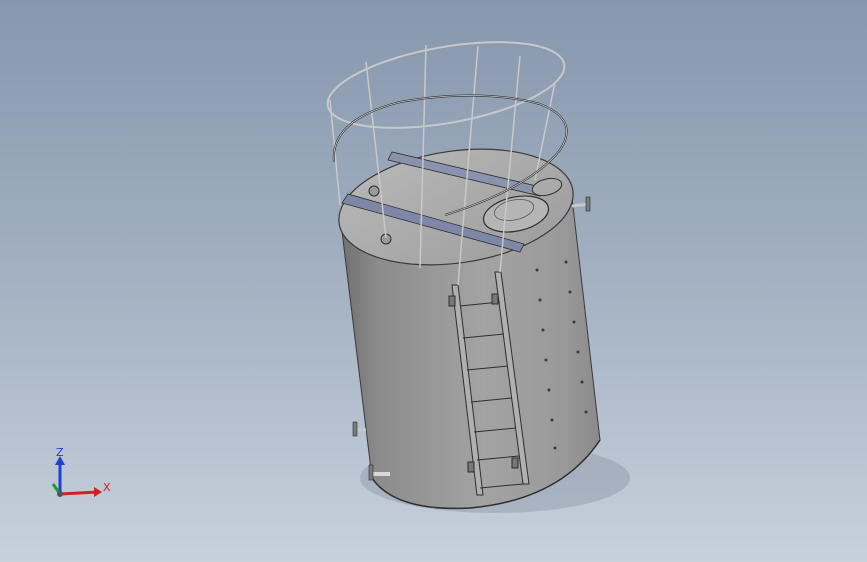 This screenshot has width=867, height=562. I want to click on x-axis-line, so click(79, 493).